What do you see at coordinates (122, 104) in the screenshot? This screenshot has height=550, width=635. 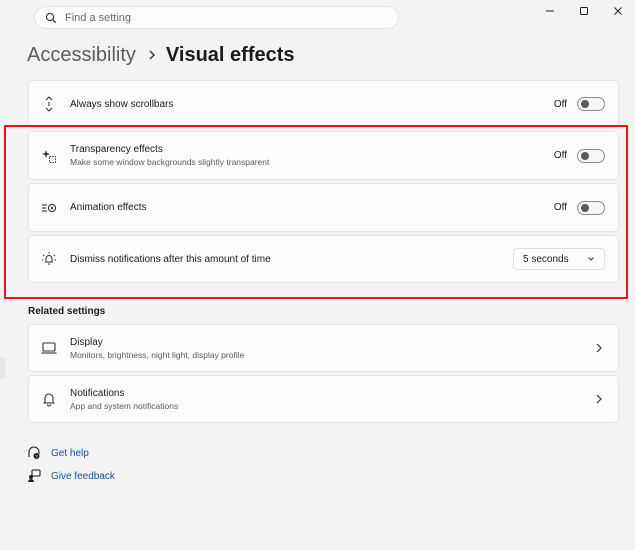 I see `setting-title: Always show scrollbars` at bounding box center [122, 104].